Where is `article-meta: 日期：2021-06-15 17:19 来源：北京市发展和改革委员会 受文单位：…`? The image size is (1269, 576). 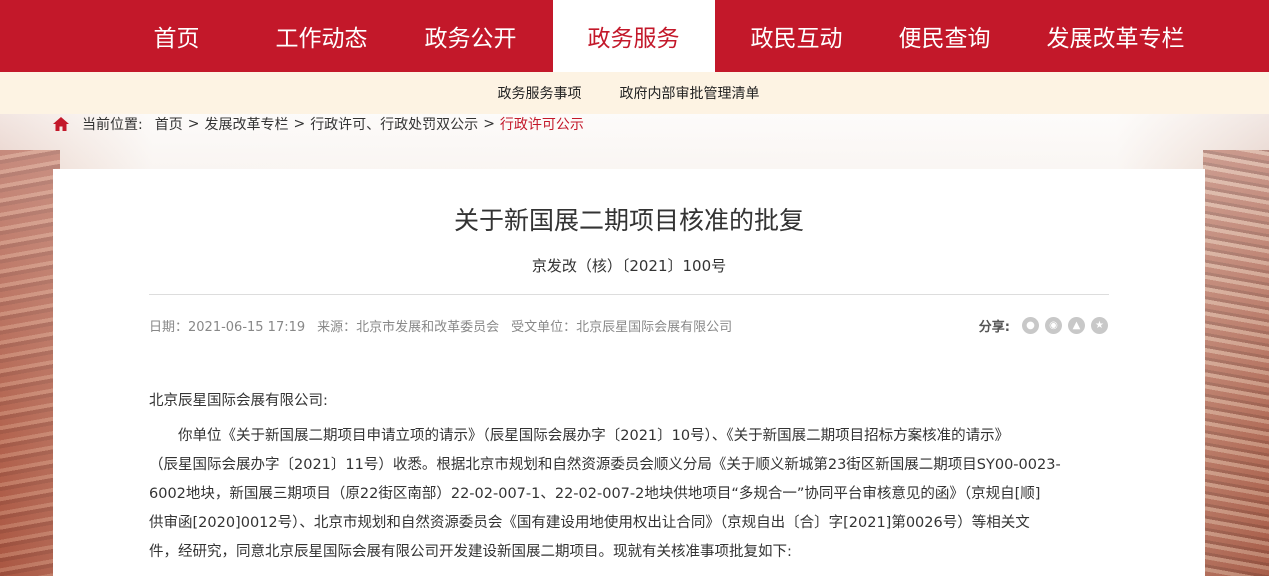 article-meta: 日期：2021-06-15 17:19 来源：北京市发展和改革委员会 受文单位：… is located at coordinates (440, 325).